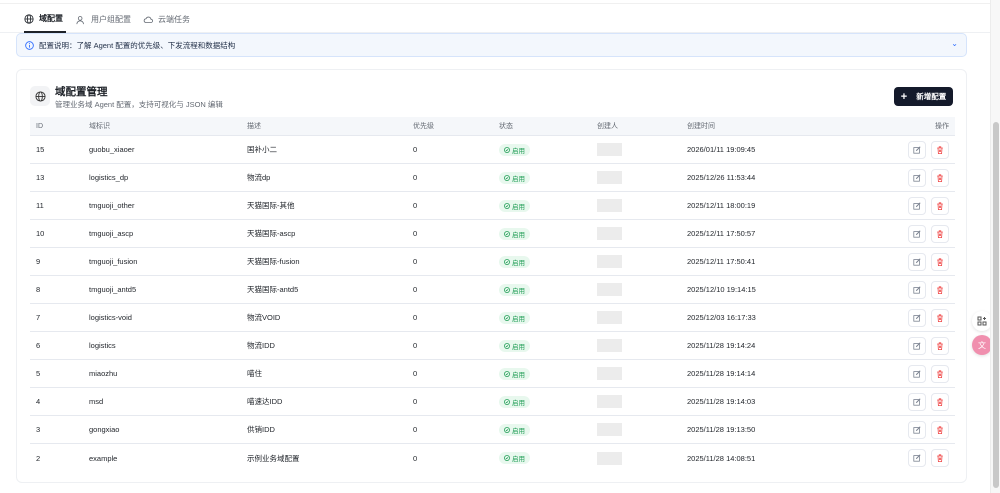 The width and height of the screenshot is (1000, 493). Describe the element at coordinates (982, 345) in the screenshot. I see `translate-fab-button: 文` at that location.